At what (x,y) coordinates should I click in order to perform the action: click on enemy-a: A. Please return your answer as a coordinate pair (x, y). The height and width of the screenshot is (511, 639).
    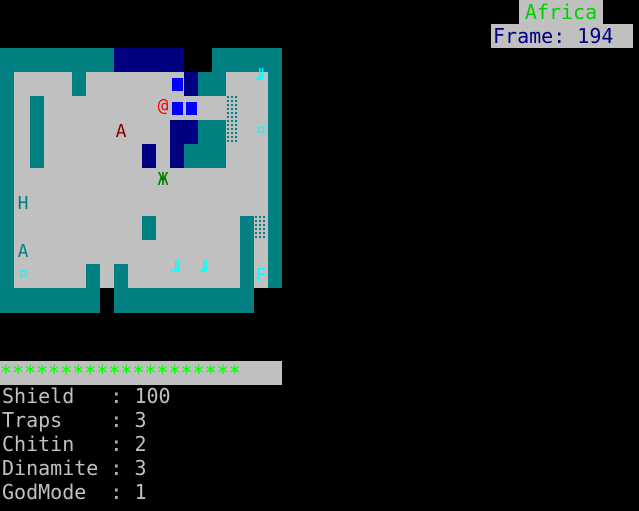
    Looking at the image, I should click on (121, 131).